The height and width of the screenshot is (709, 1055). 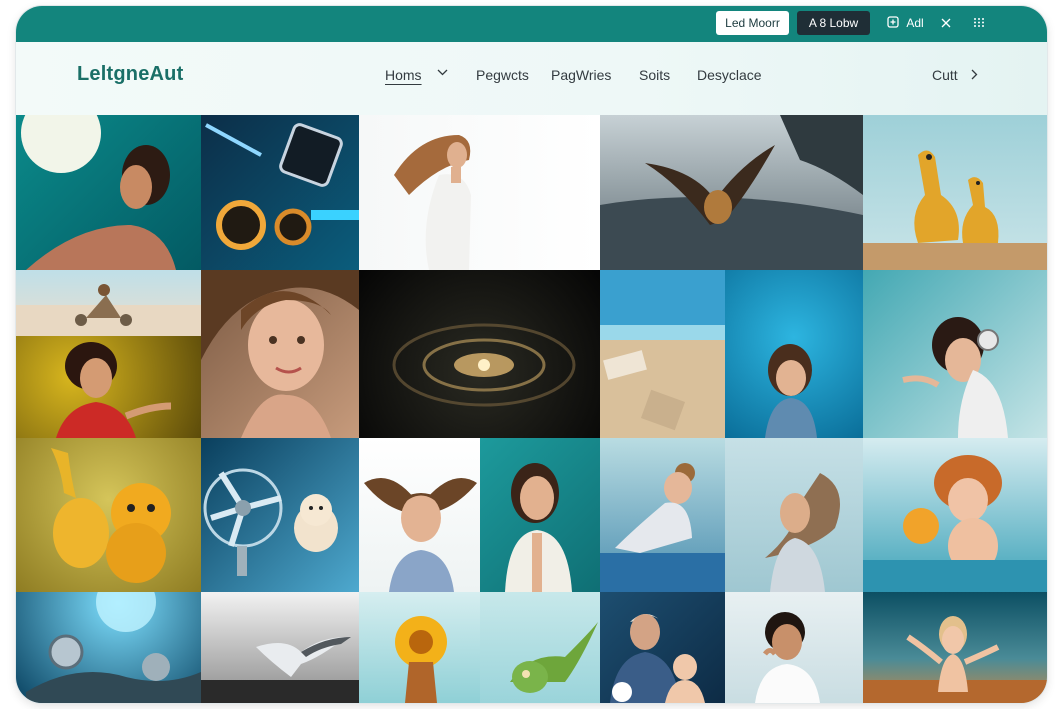 What do you see at coordinates (442, 73) in the screenshot?
I see `chevron-down-icon` at bounding box center [442, 73].